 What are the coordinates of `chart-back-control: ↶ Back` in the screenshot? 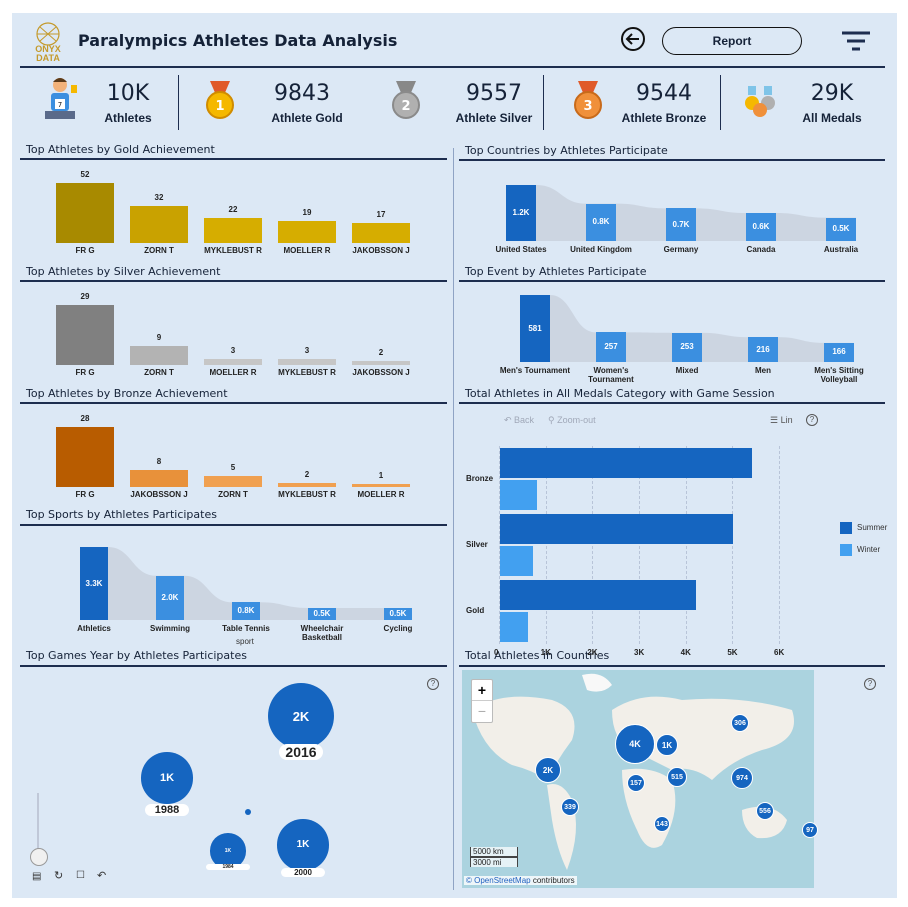 It's located at (519, 420).